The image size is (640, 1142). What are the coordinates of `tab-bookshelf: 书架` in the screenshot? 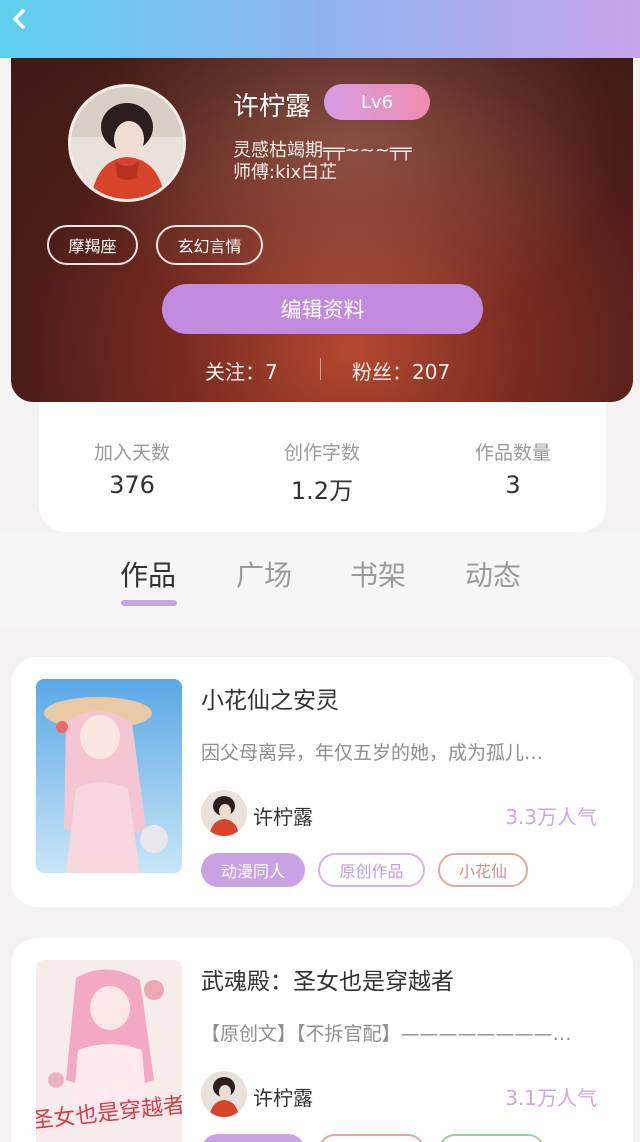 It's located at (378, 574).